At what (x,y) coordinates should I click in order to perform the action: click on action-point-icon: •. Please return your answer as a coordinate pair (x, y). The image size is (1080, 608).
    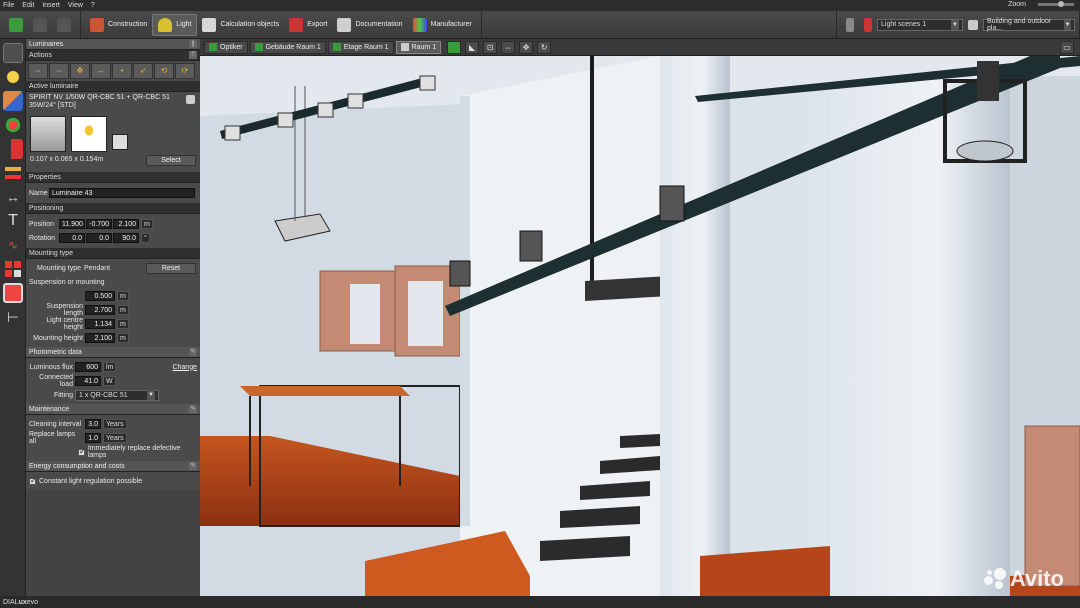
    Looking at the image, I should click on (122, 71).